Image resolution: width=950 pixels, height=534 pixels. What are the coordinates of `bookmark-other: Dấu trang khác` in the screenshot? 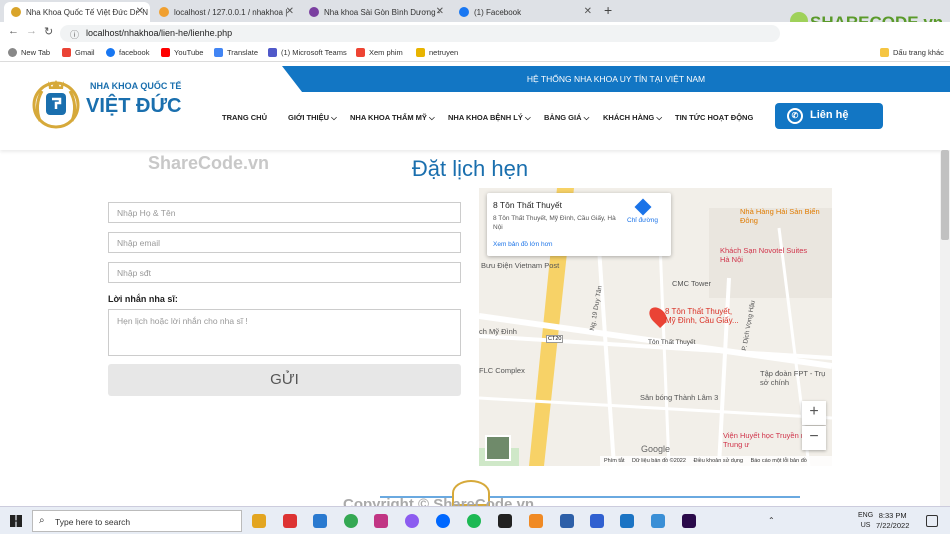 It's located at (912, 52).